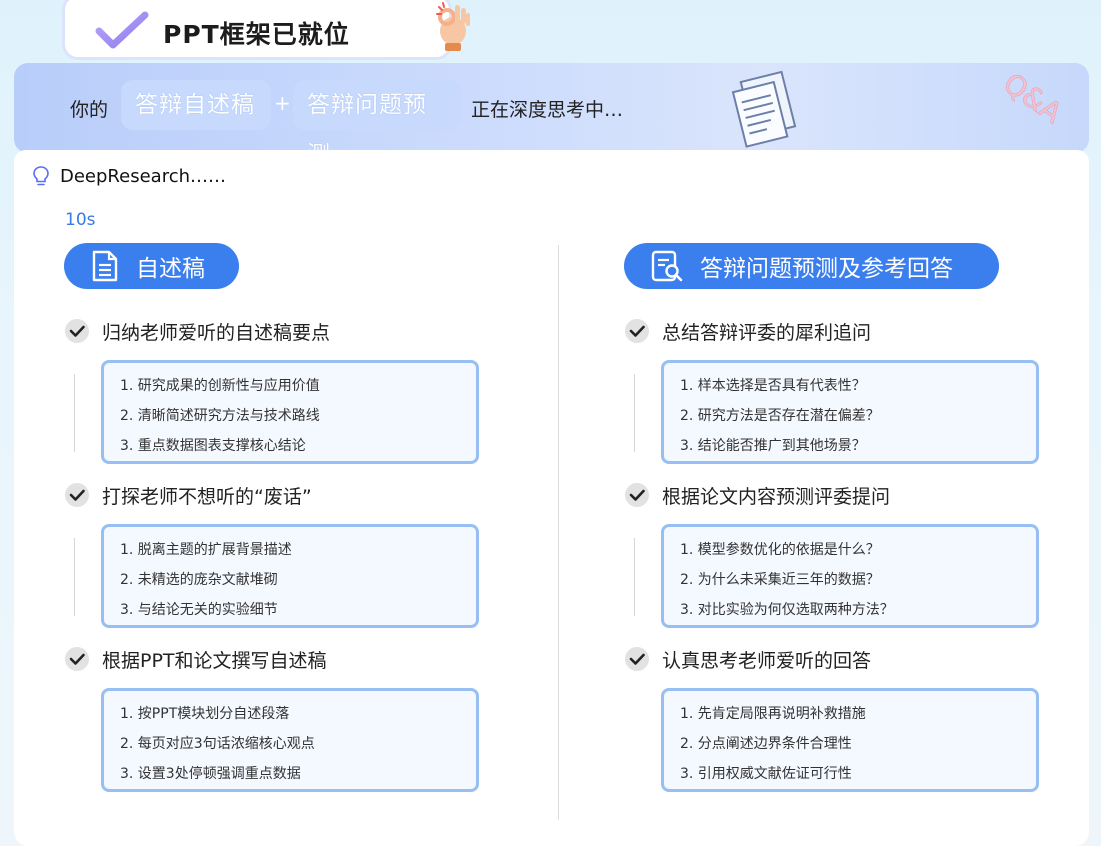 Image resolution: width=1101 pixels, height=846 pixels. I want to click on section-title: 归纳老师爱听的自述稿要点, so click(216, 332).